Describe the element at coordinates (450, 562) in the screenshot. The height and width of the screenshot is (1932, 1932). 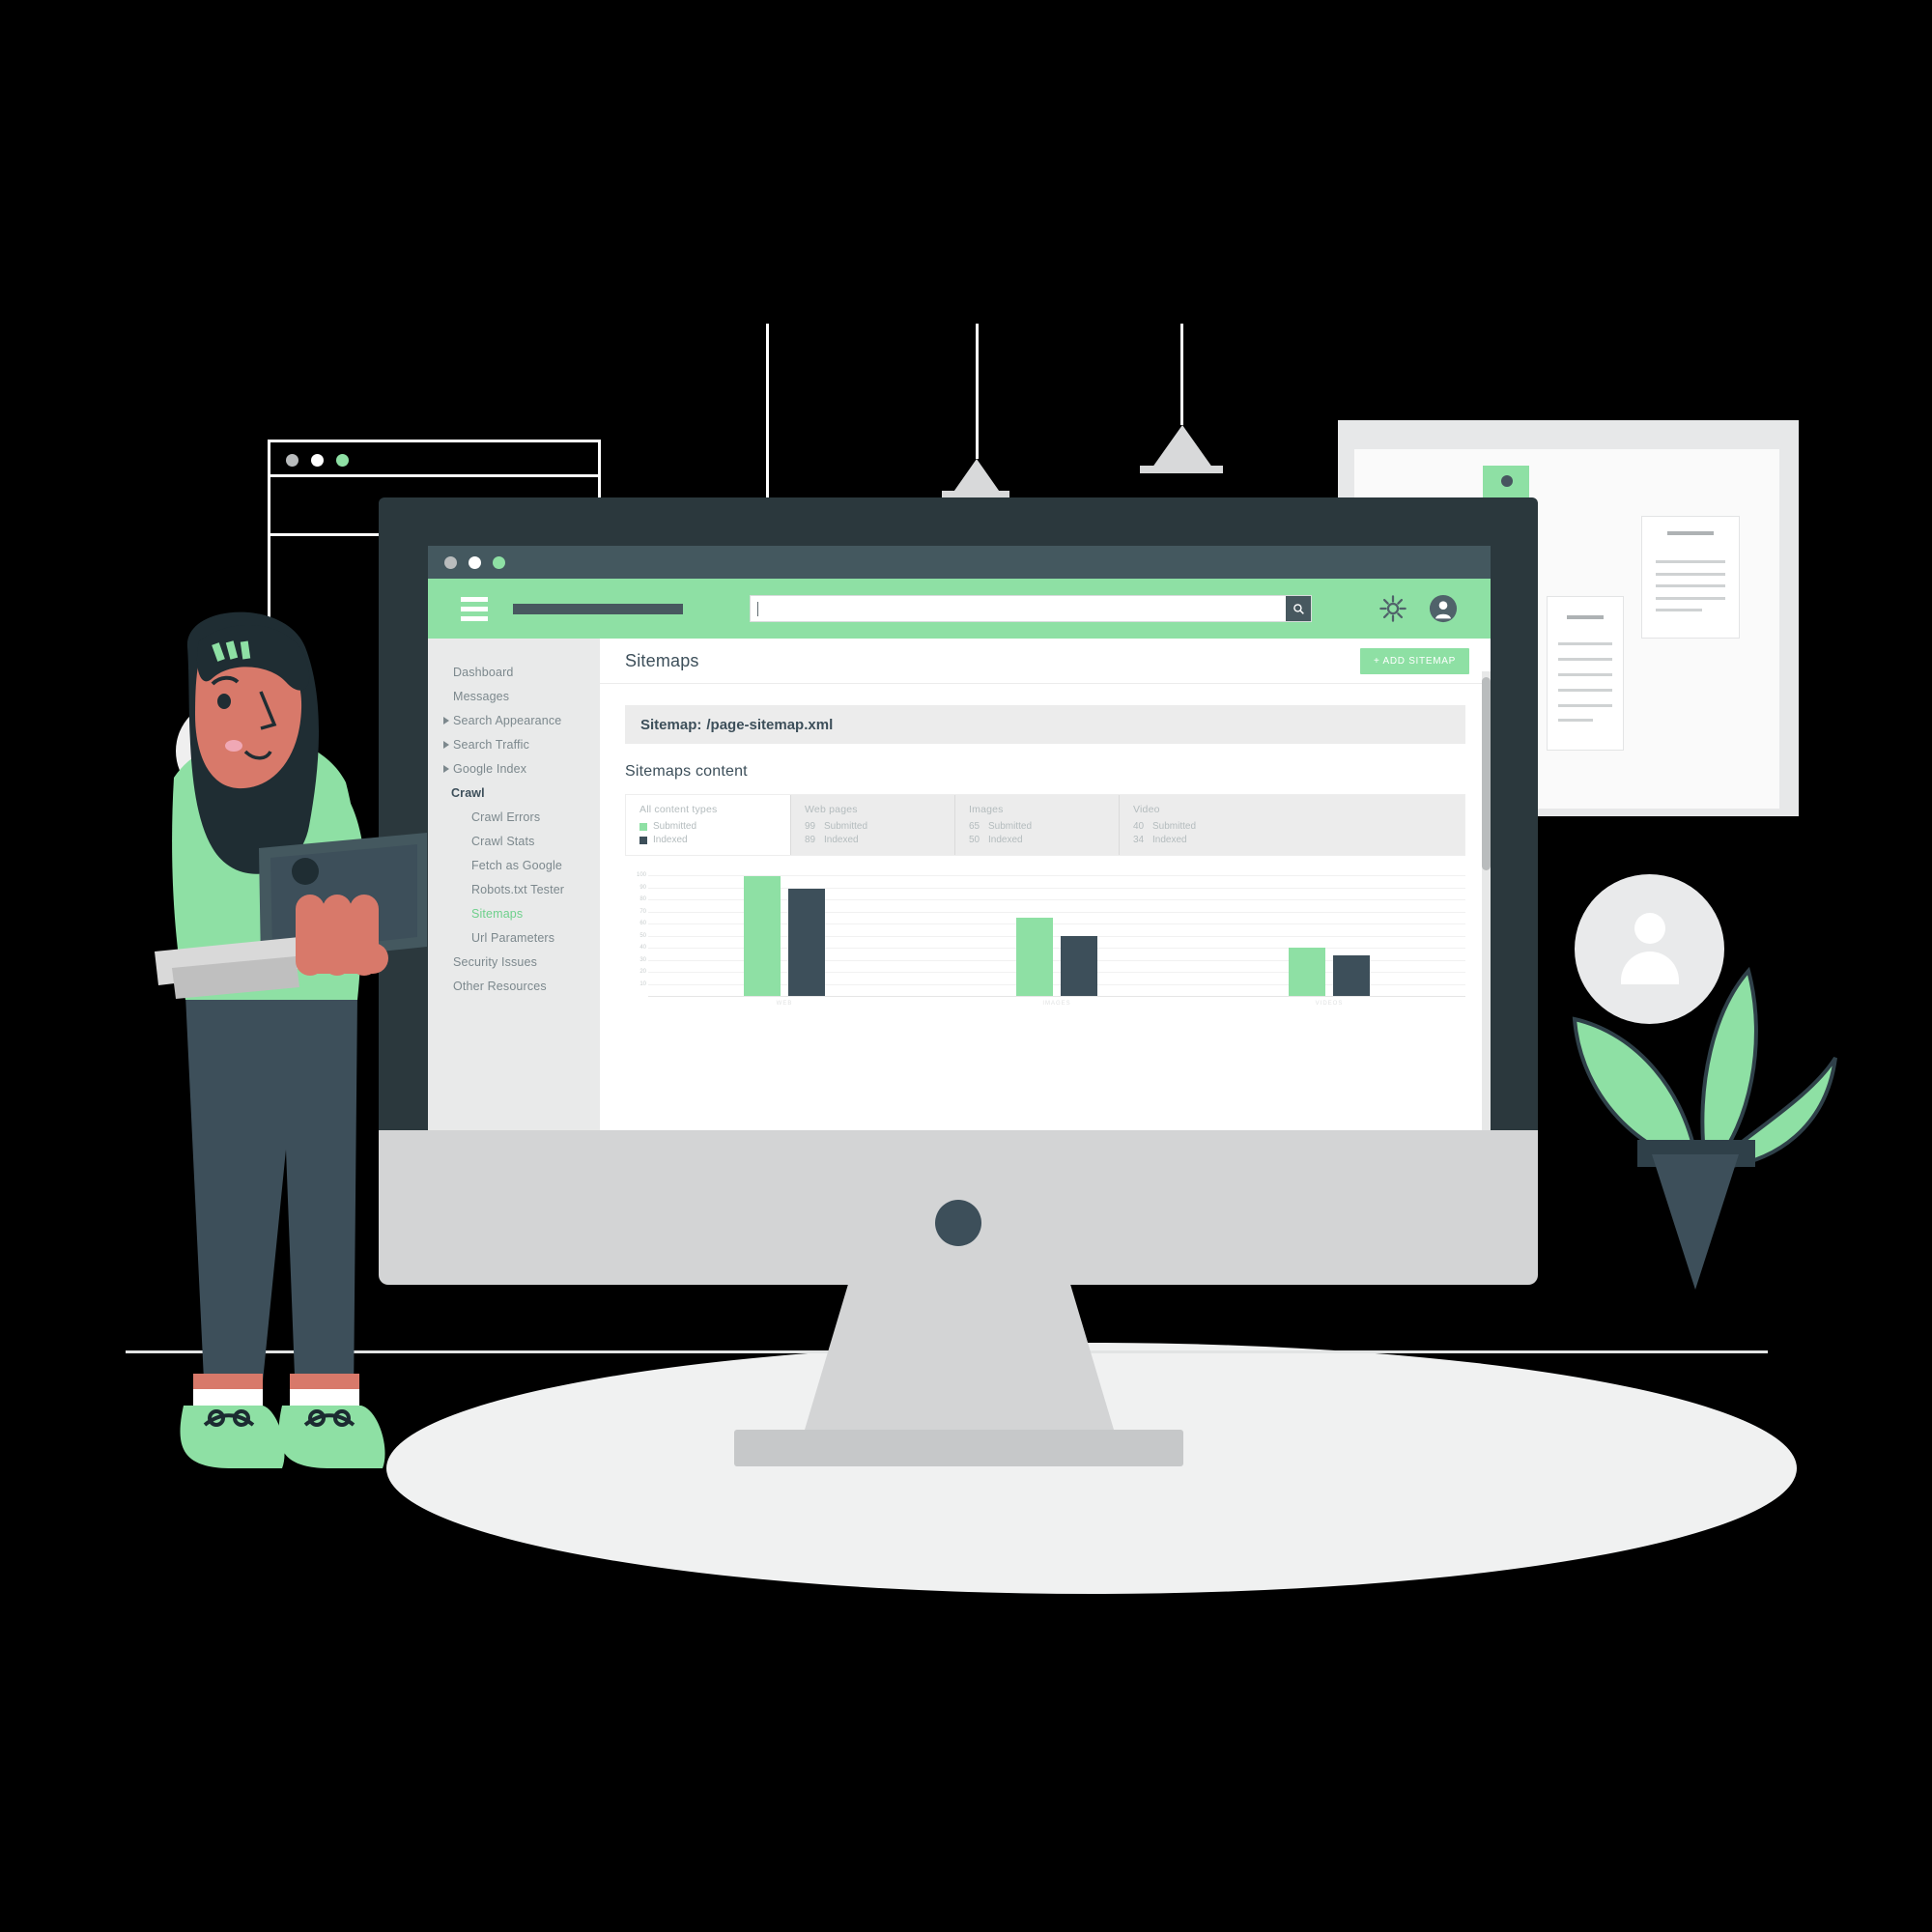
I see `titlebar-dot-grey` at that location.